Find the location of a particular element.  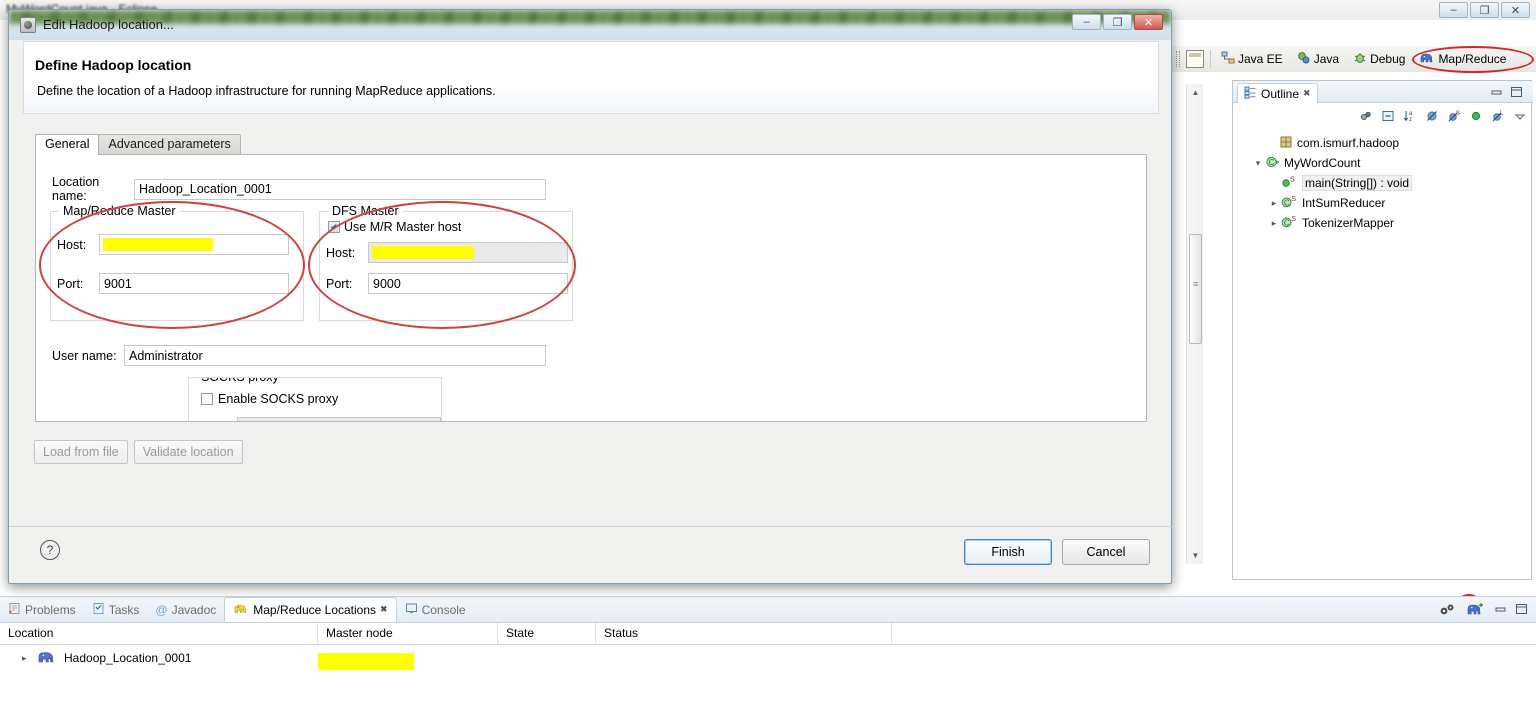

row-location-label: Hadoop_Location_0001 is located at coordinates (128, 658).